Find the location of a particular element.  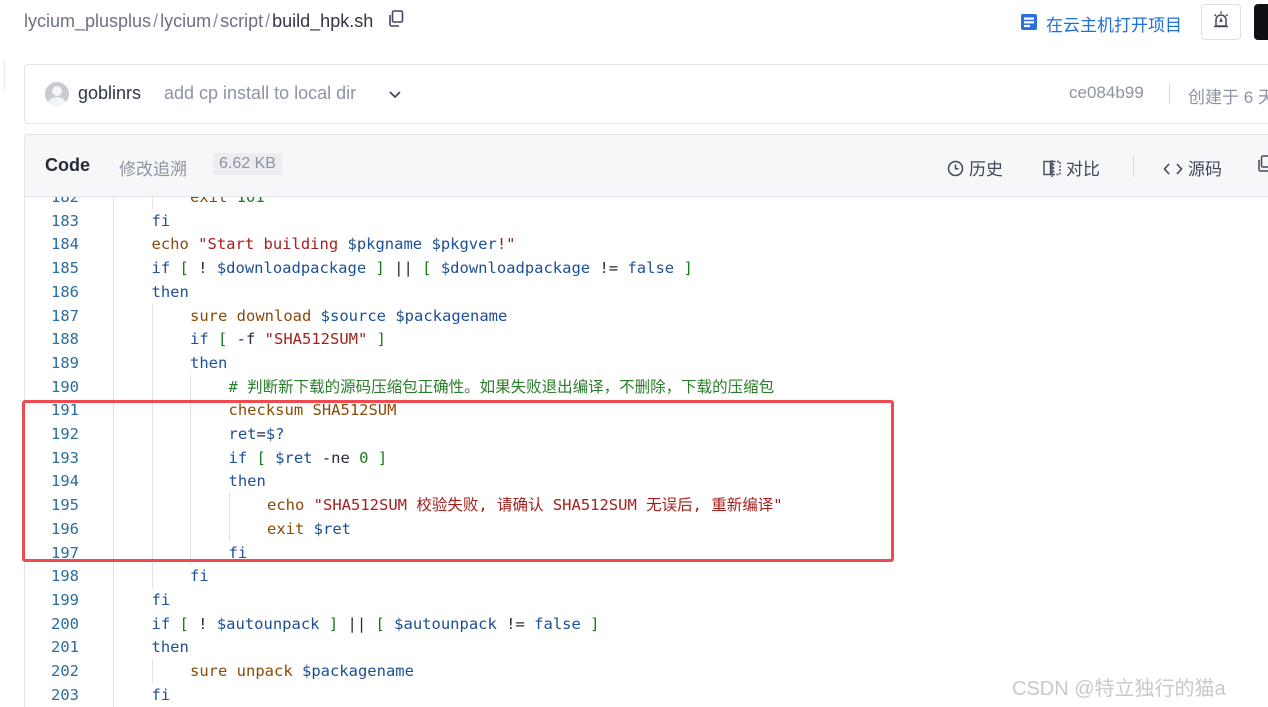

code-text: sure unpack $packagename is located at coordinates (302, 671).